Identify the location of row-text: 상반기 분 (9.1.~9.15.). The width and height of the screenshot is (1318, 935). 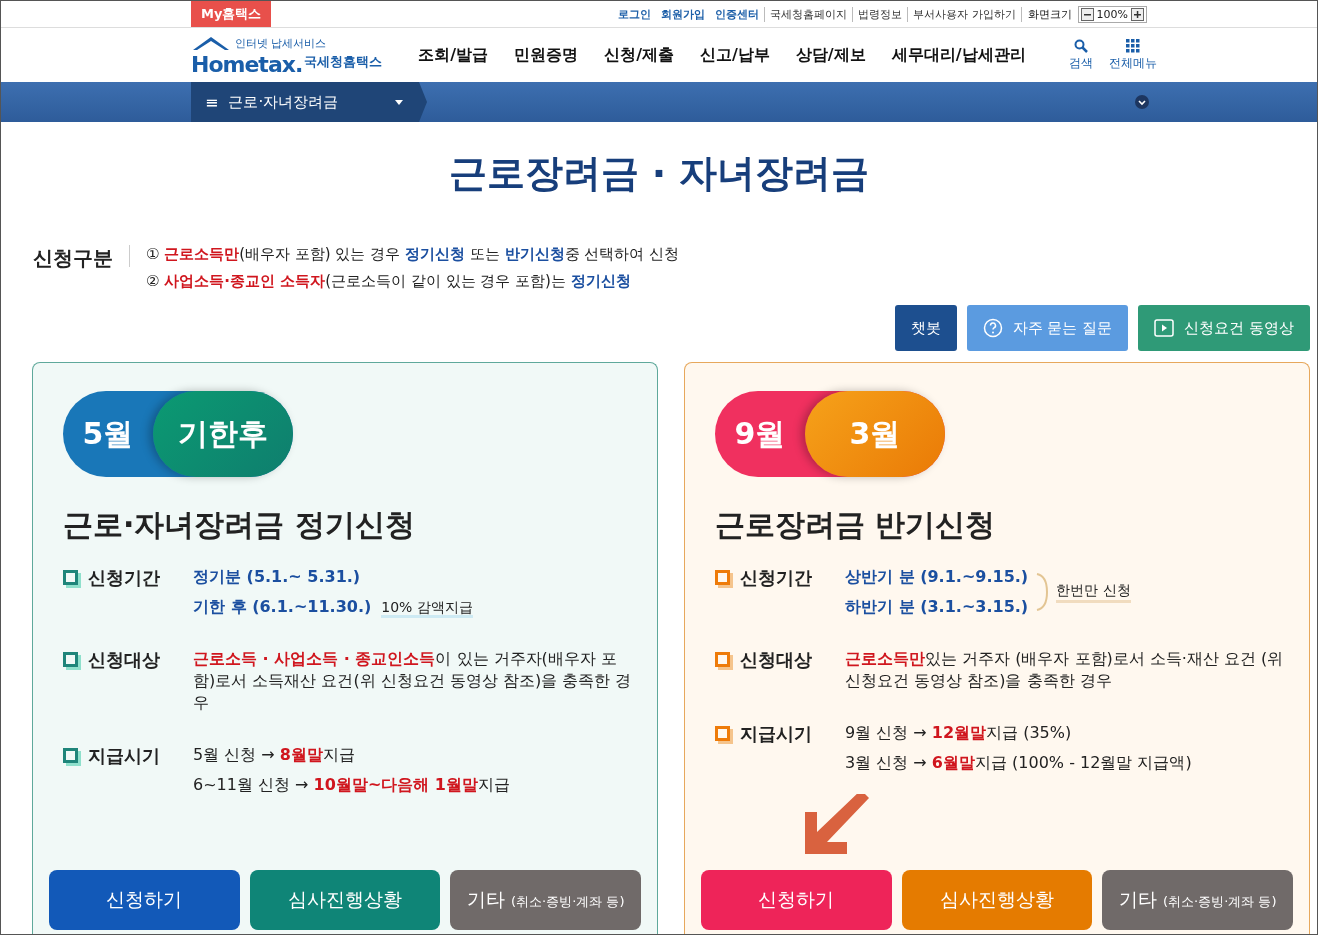
(937, 576).